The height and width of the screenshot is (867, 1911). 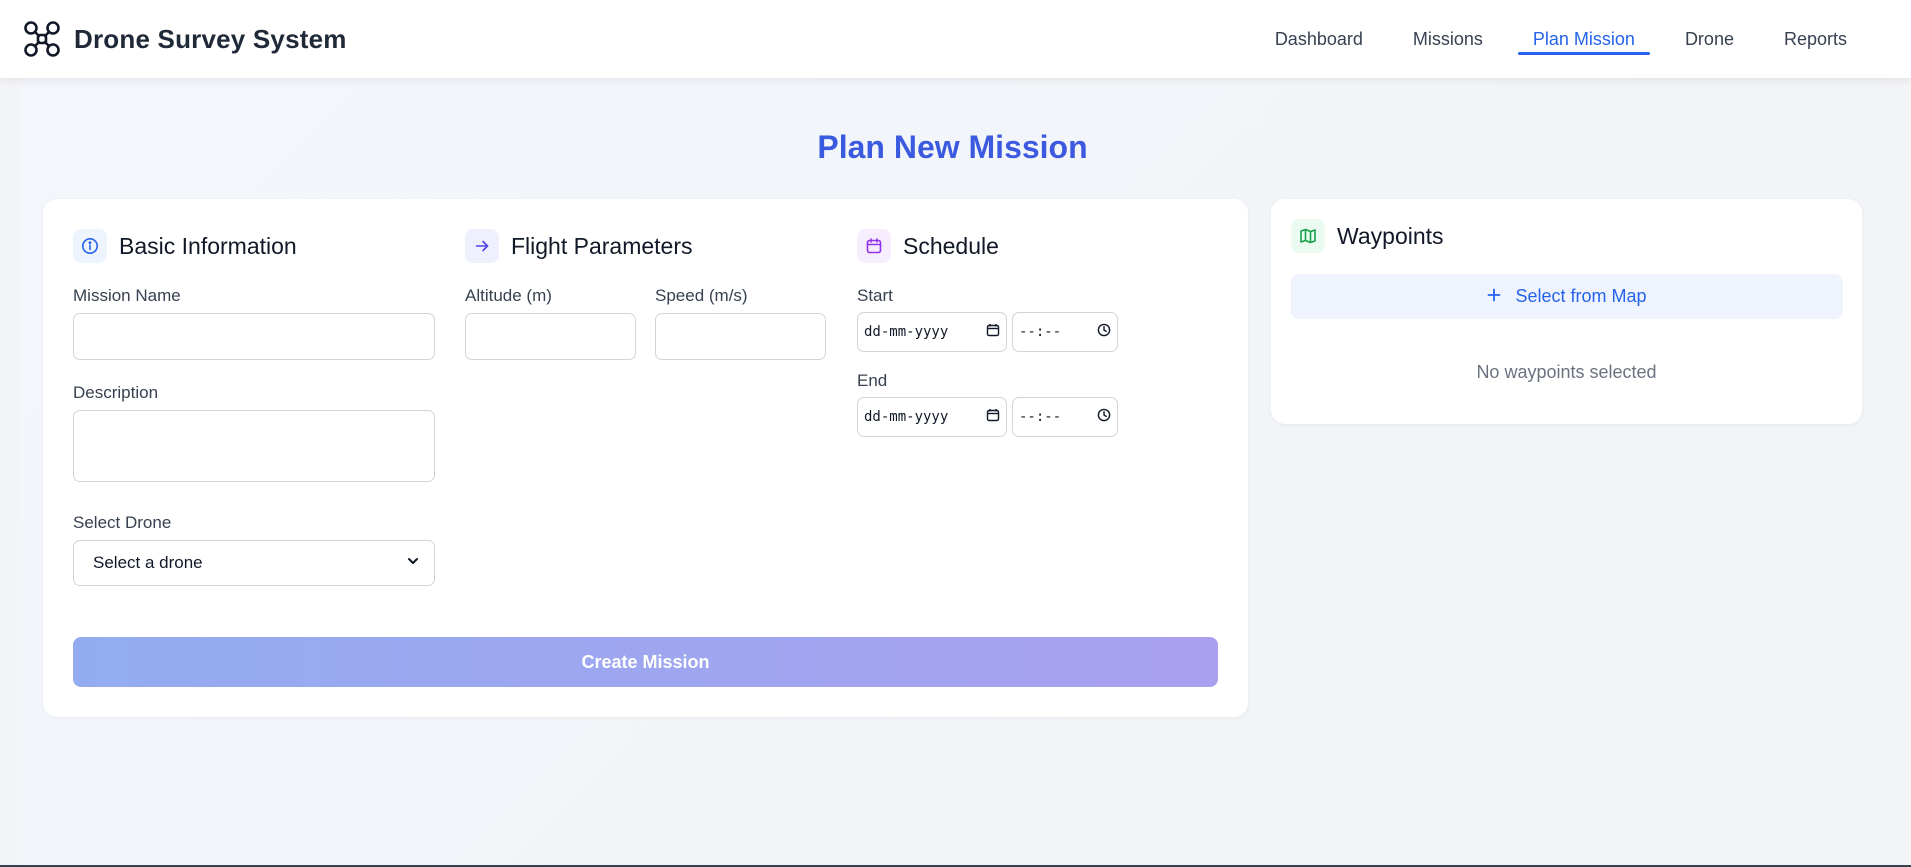 What do you see at coordinates (1319, 39) in the screenshot?
I see `nav-dashboard: Dashboard` at bounding box center [1319, 39].